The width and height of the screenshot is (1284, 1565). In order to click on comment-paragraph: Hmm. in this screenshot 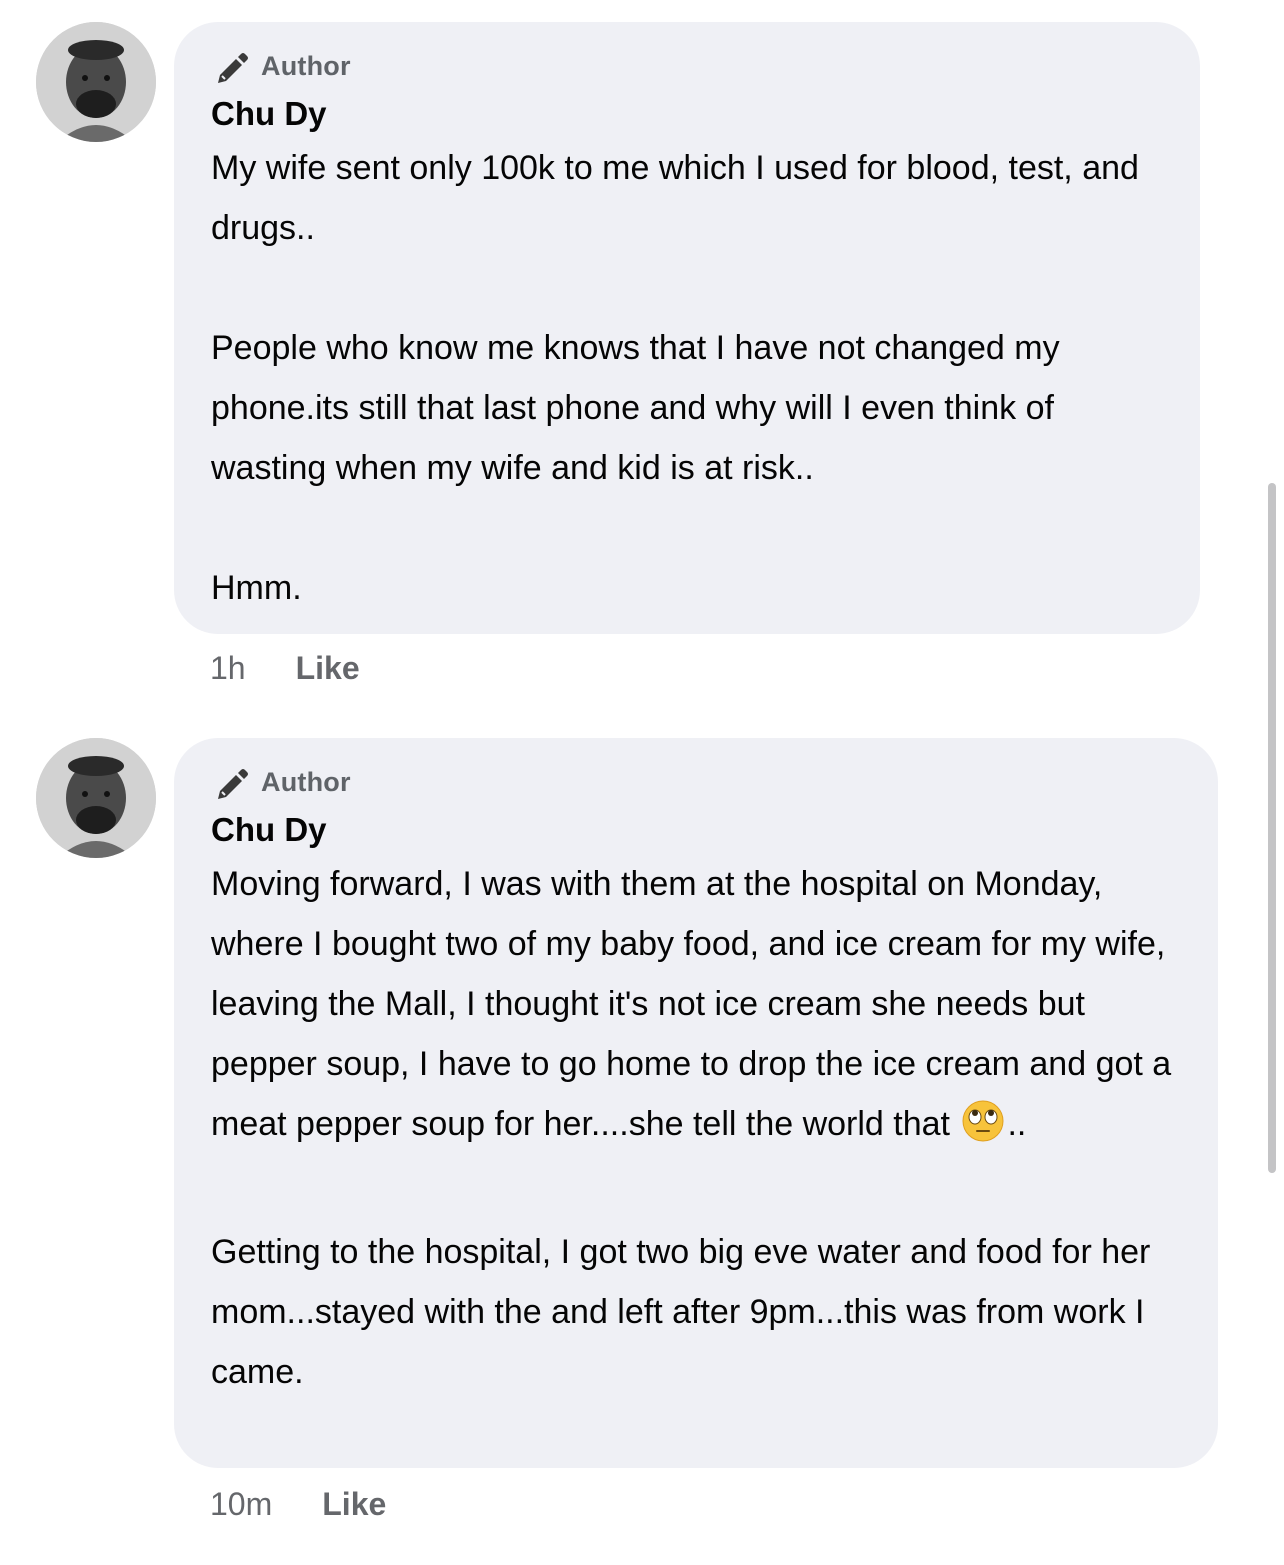, I will do `click(256, 588)`.